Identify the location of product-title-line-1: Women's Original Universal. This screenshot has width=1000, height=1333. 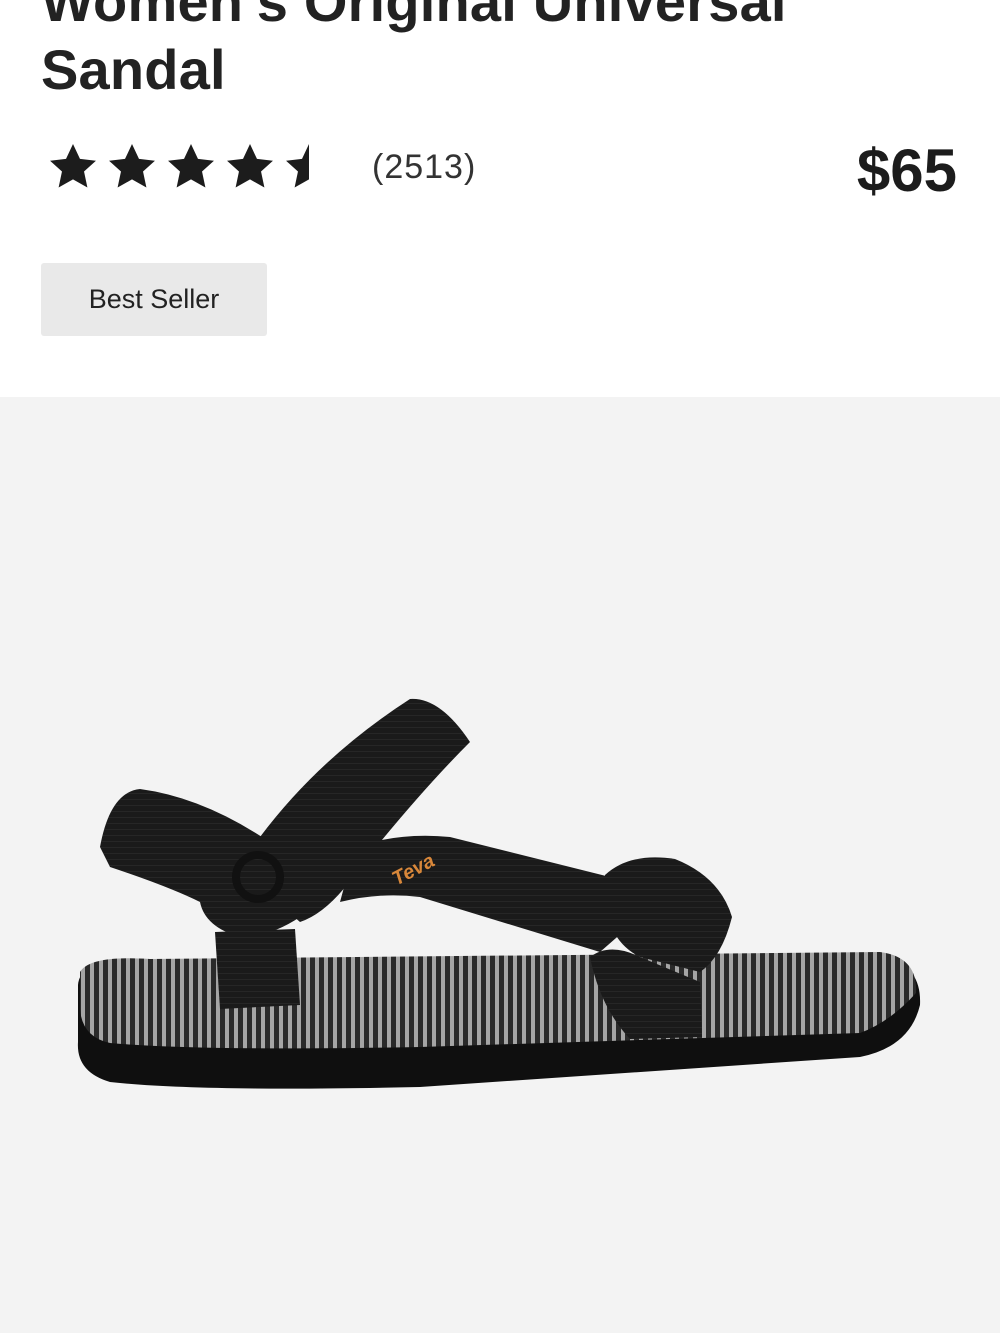
(414, 16).